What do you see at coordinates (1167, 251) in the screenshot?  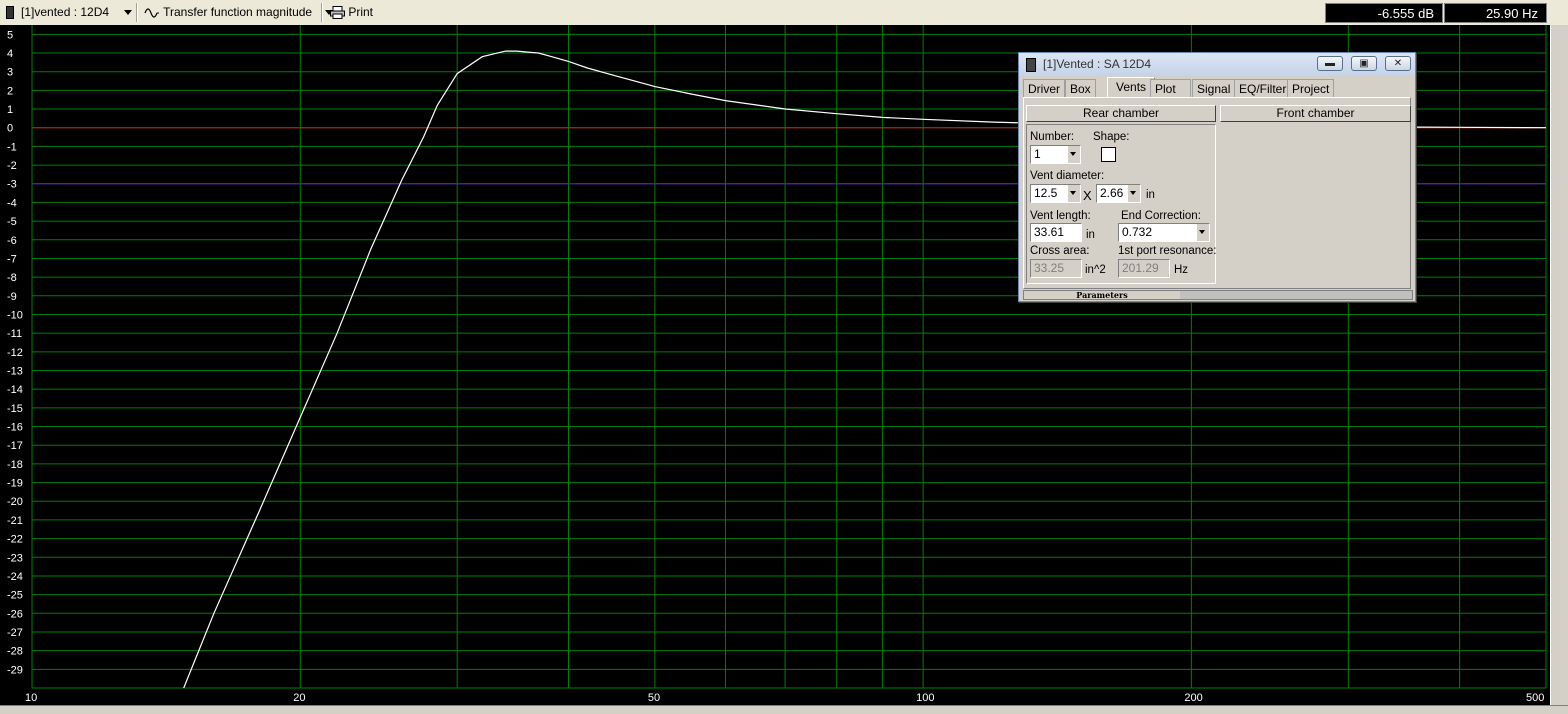 I see `port-resonance-label: 1st port resonance:` at bounding box center [1167, 251].